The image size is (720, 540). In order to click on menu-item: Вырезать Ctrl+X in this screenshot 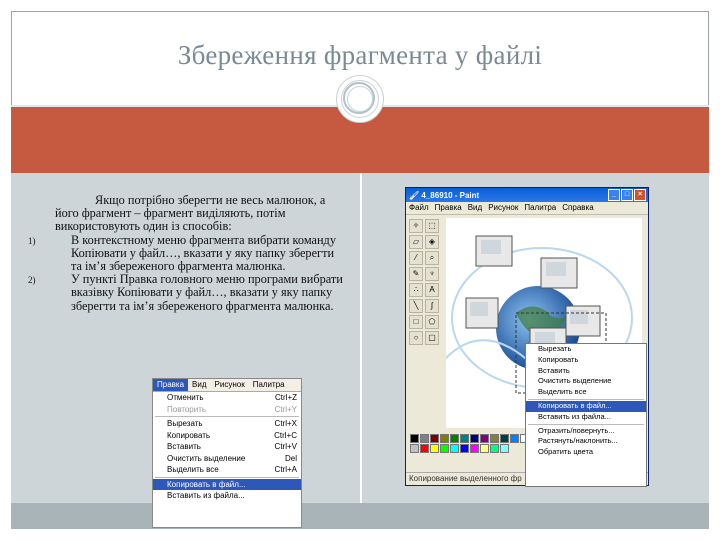, I will do `click(227, 424)`.